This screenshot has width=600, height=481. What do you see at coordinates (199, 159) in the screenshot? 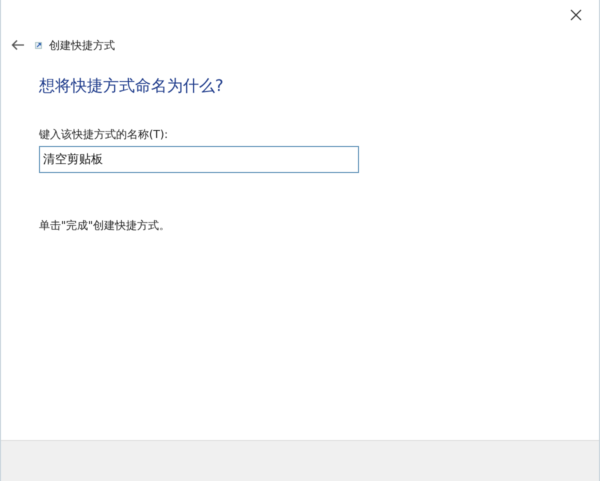
I see `name-input-field: 清空剪贴板` at bounding box center [199, 159].